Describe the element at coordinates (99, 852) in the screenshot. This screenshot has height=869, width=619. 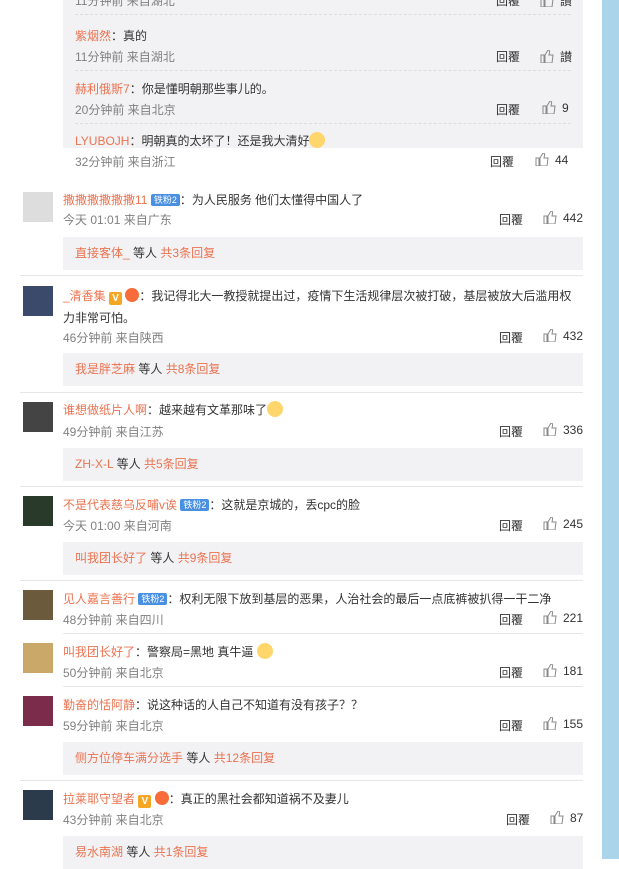
I see `more-replies-user: 易水南湖` at that location.